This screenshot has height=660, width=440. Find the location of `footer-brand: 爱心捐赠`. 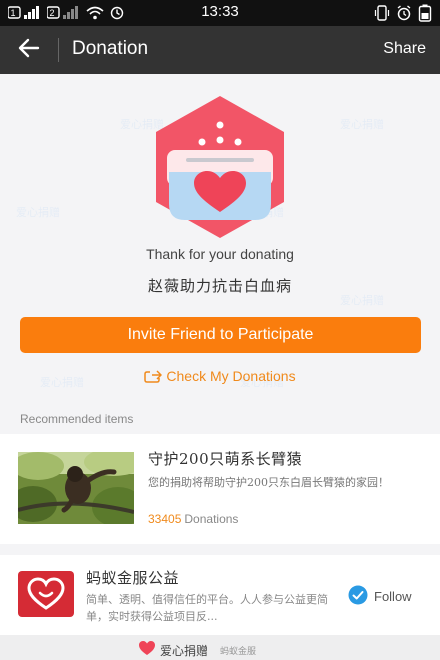

footer-brand: 爱心捐赠 is located at coordinates (184, 650).